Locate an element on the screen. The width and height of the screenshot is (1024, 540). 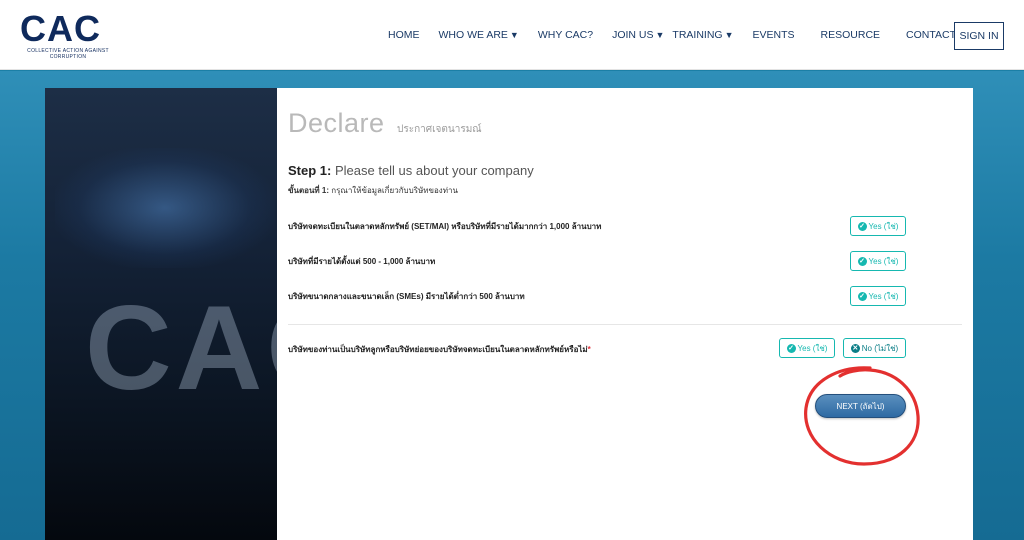
nav-join-us: JOIN US ▼ is located at coordinates (638, 35).